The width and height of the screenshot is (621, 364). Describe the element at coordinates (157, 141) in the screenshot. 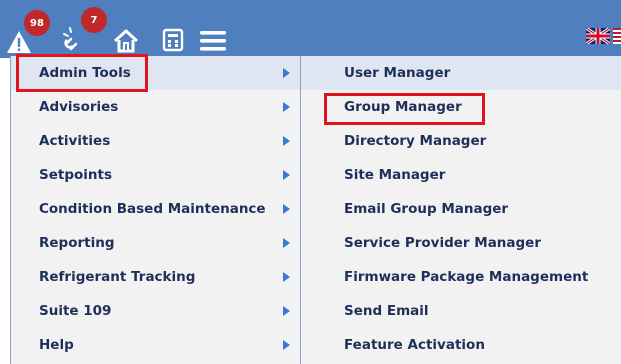

I see `menu-item-activities: Activities` at that location.